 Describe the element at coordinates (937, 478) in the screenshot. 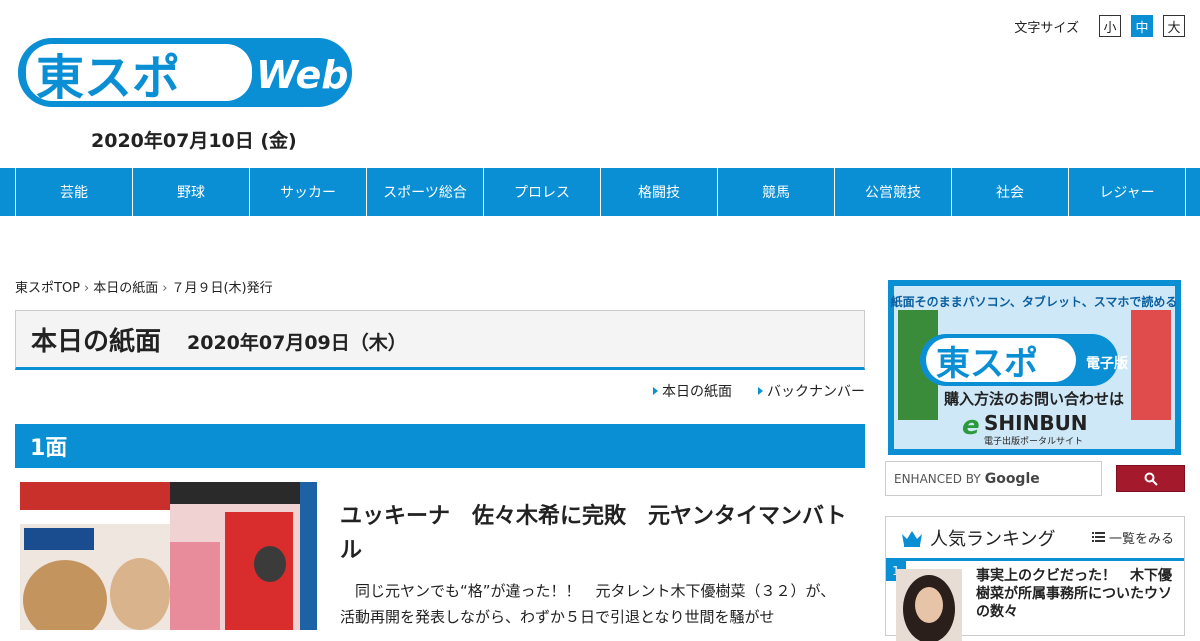

I see `search-enhanced-label: ENHANCED BY` at that location.